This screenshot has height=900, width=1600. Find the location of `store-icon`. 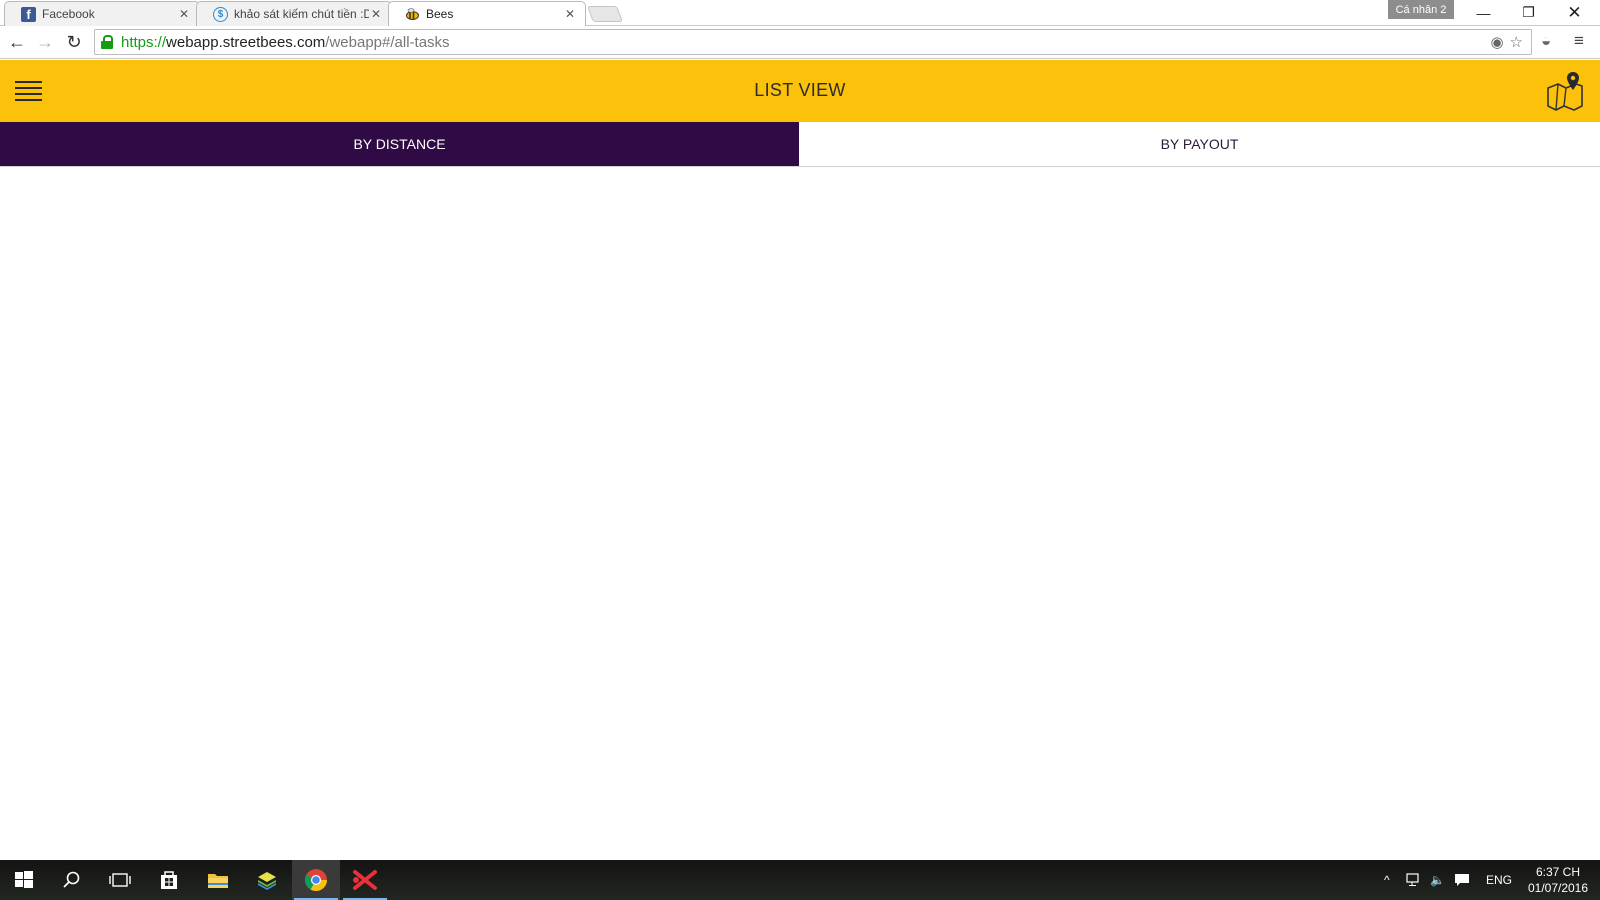

store-icon is located at coordinates (169, 880).